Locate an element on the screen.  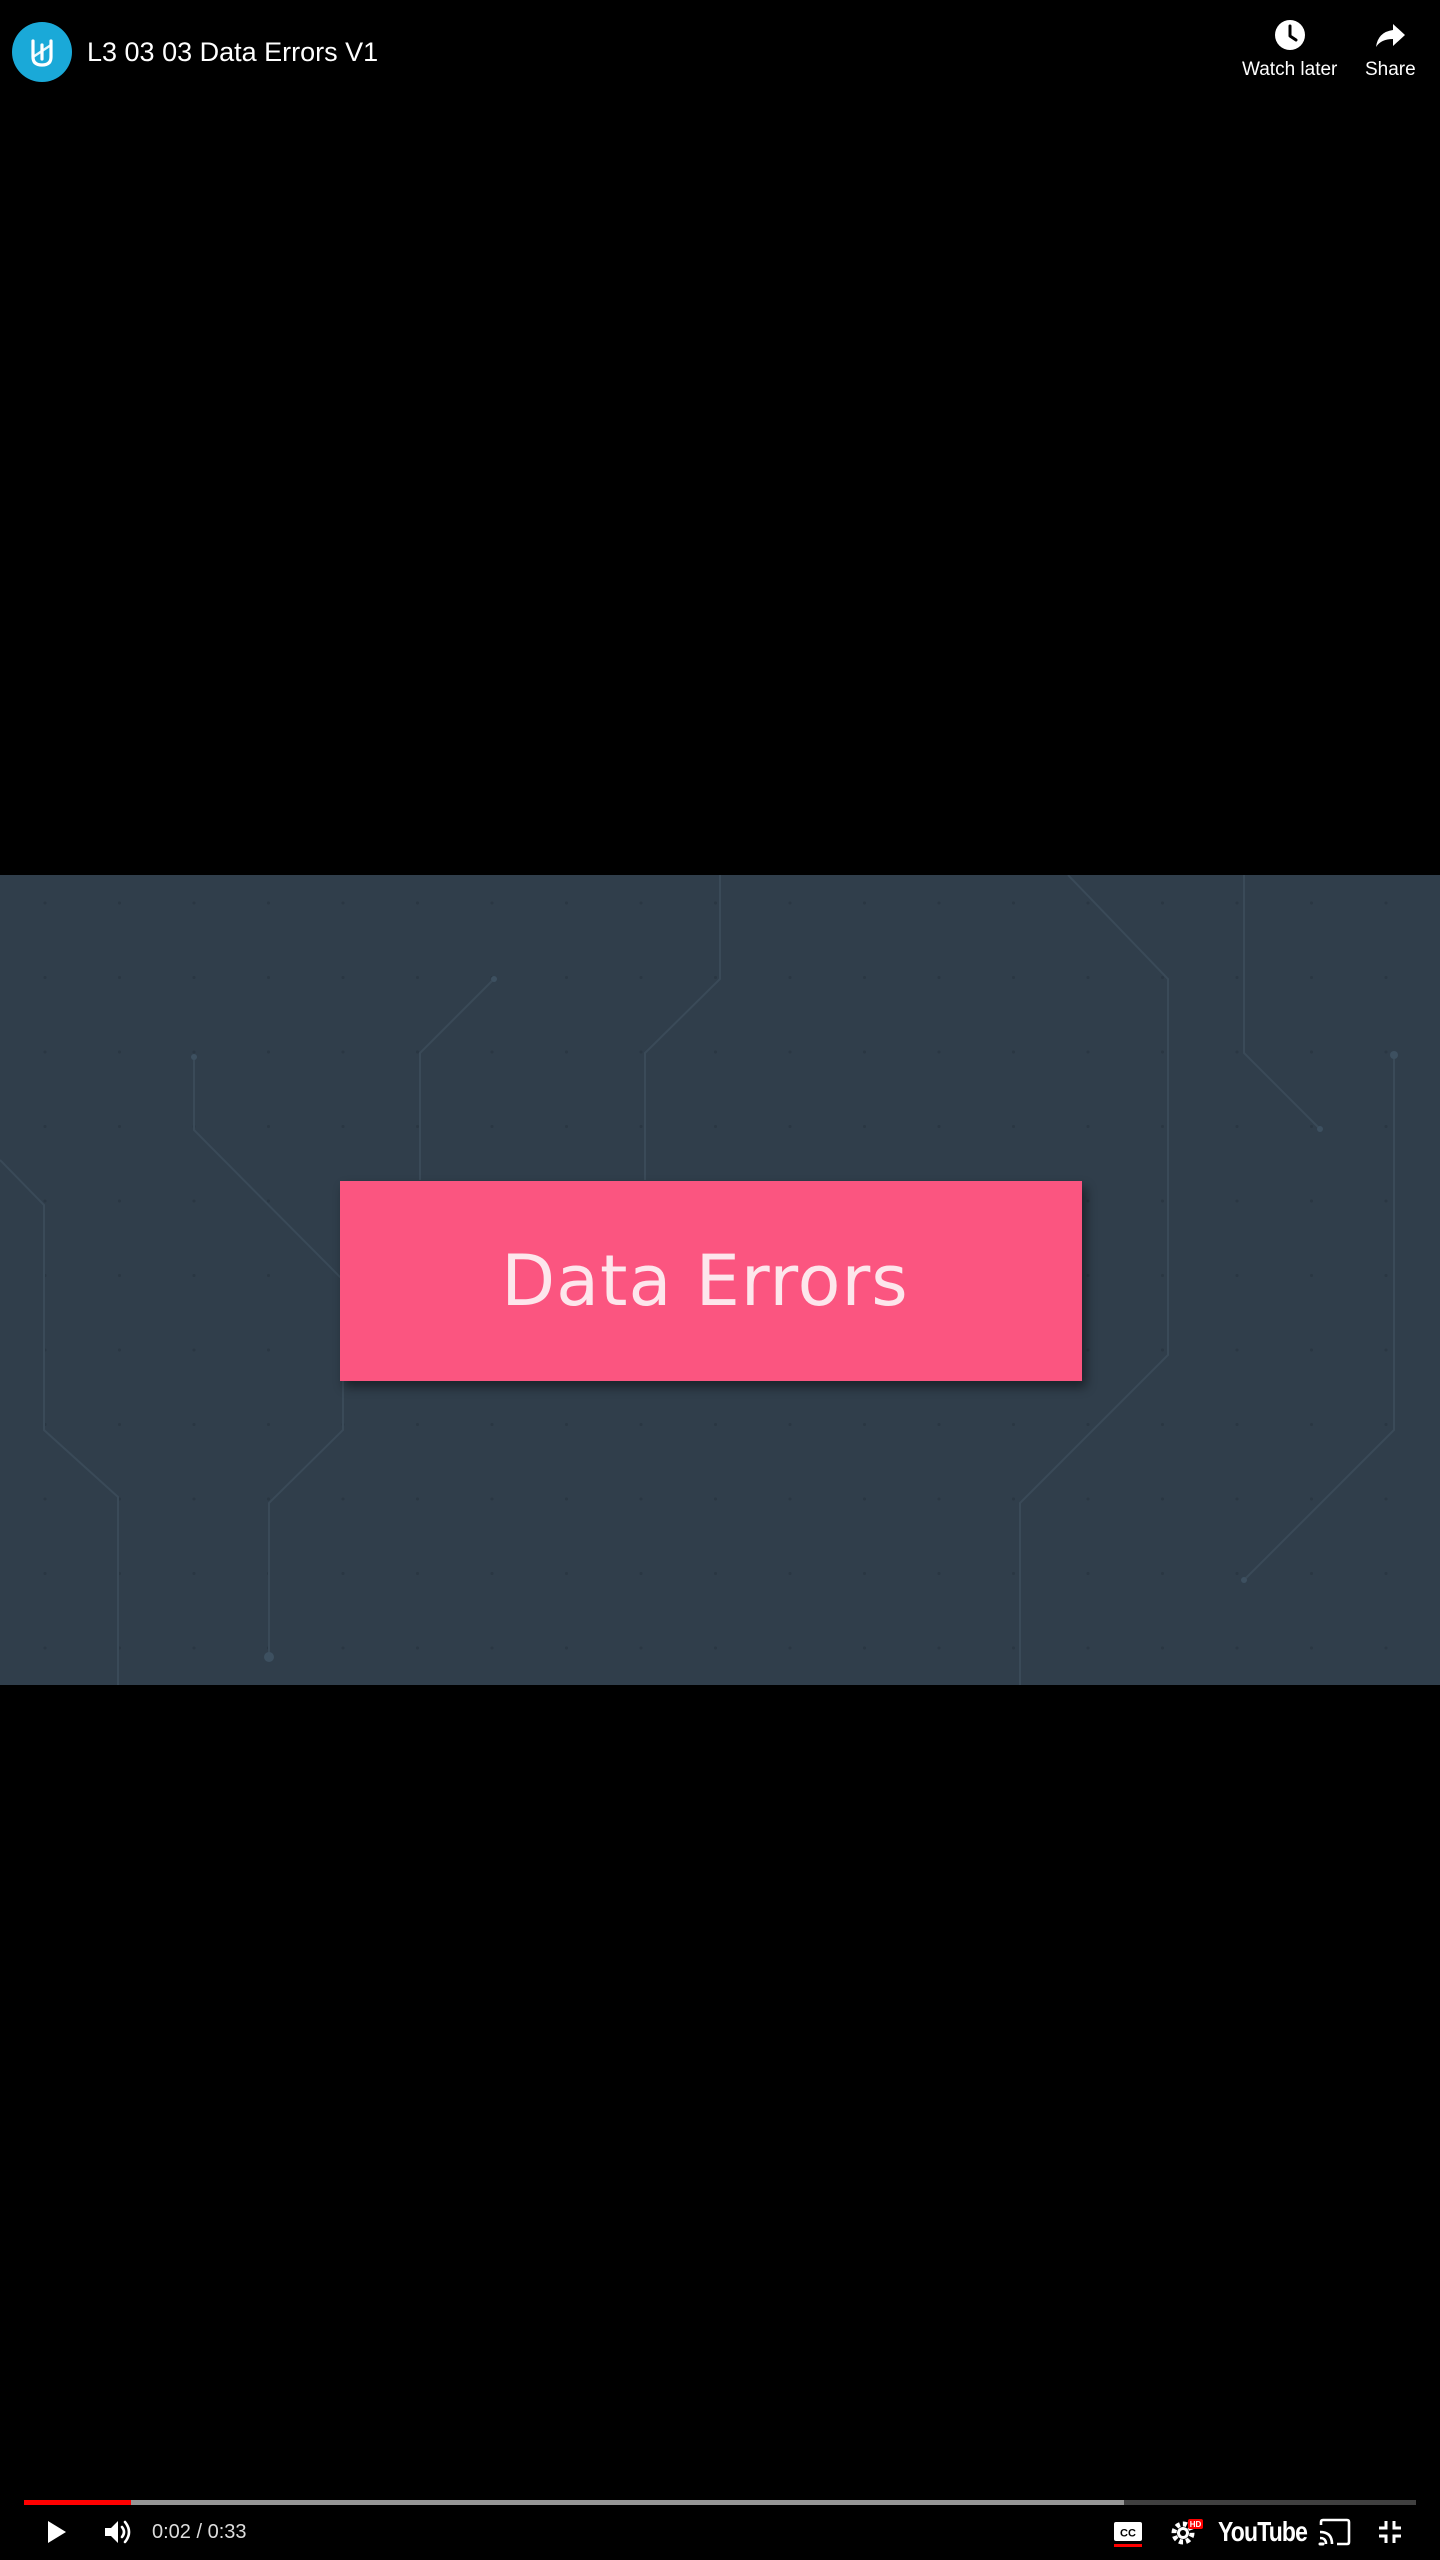
exit-fullscreen-button is located at coordinates (1390, 2532).